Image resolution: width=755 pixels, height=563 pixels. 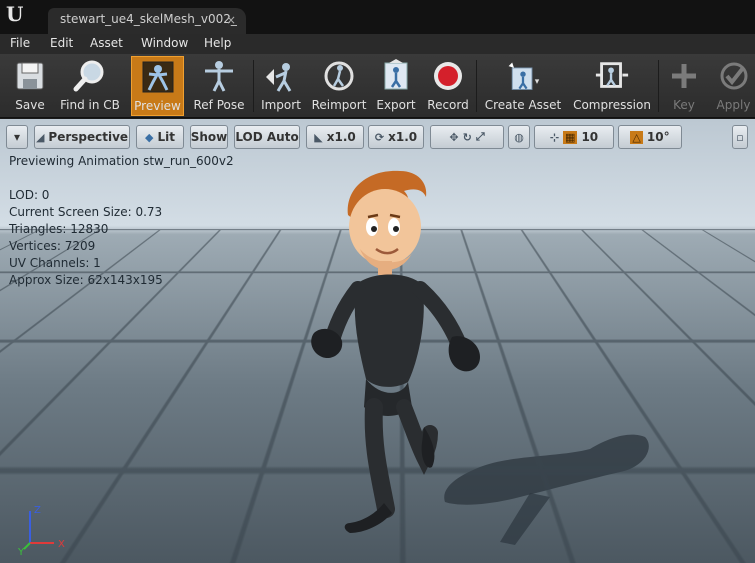 I want to click on world-local-toggle: ◍, so click(x=519, y=137).